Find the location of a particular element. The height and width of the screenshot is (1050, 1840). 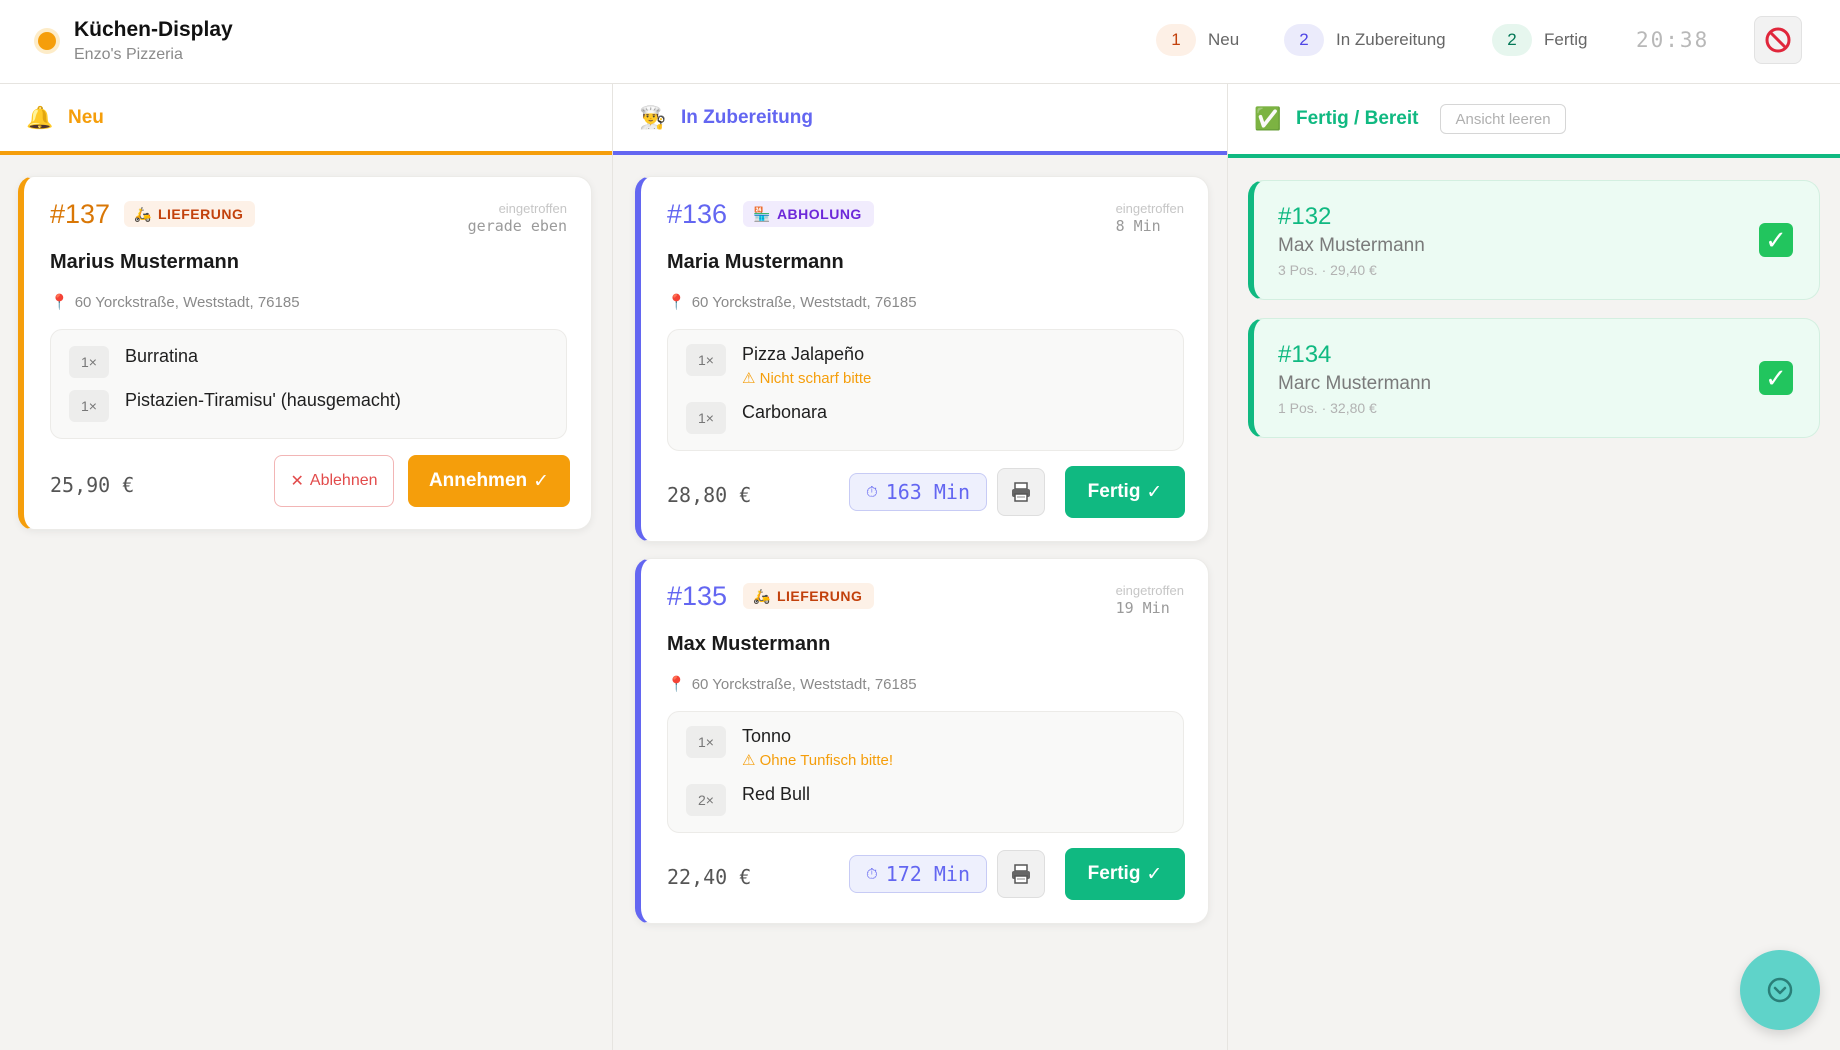

elapsed-timer: ⏱ 172 Min is located at coordinates (918, 874).